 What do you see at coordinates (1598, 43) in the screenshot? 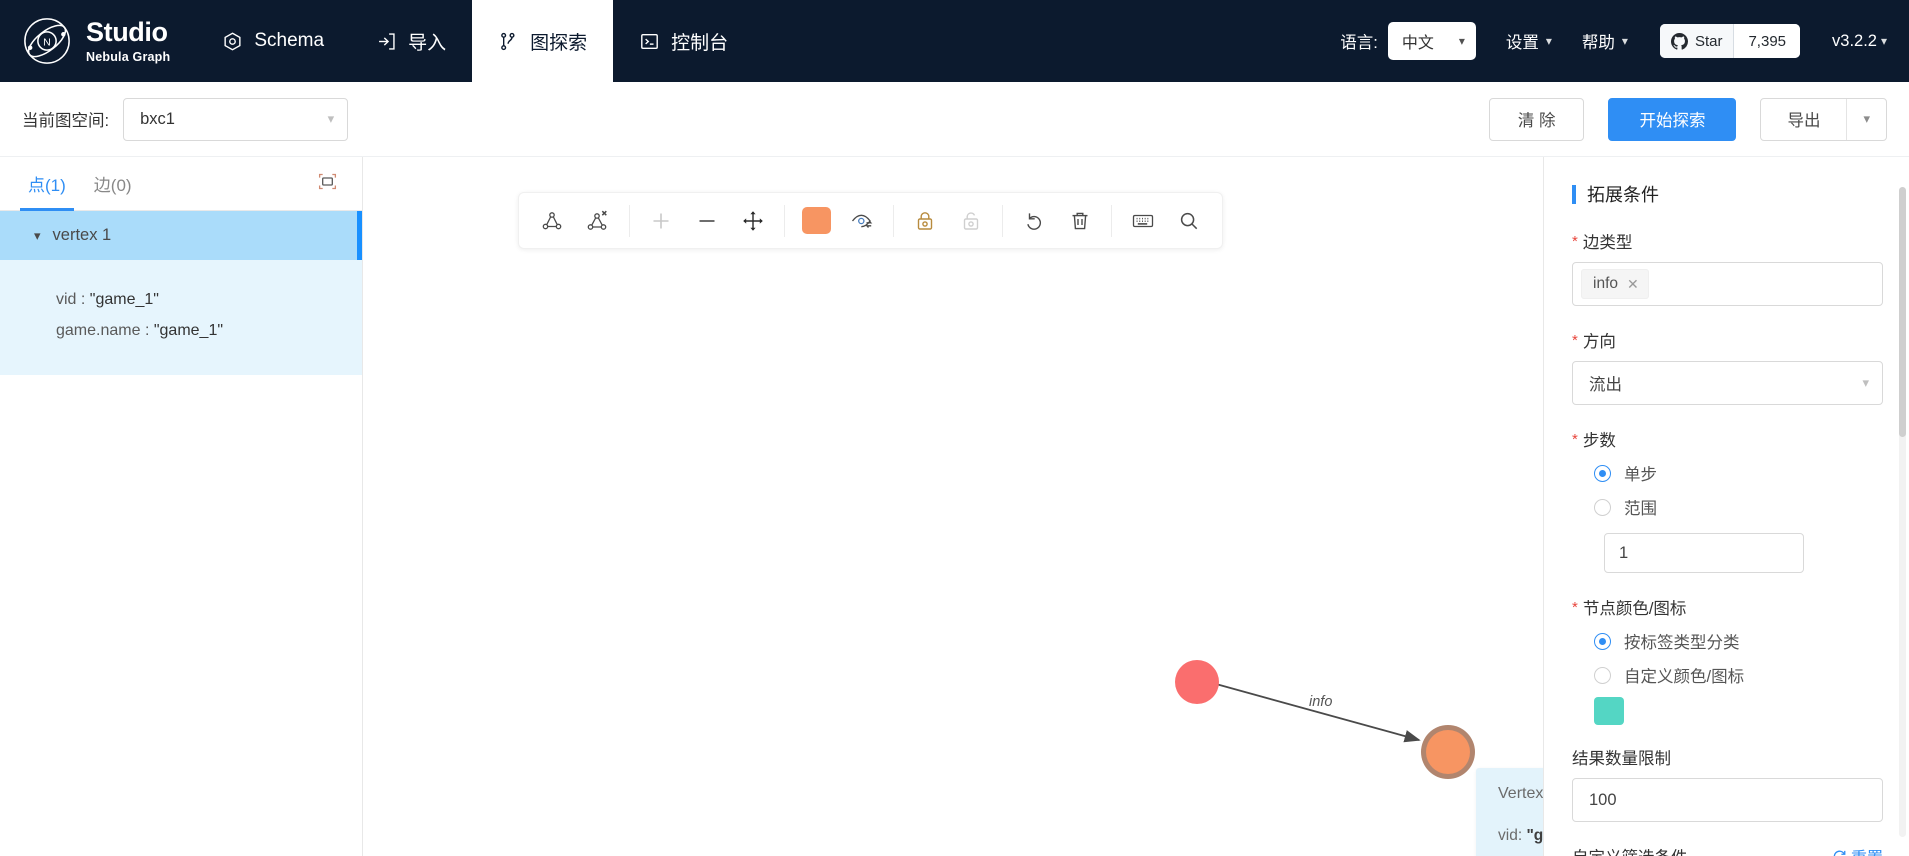
I see `help-label: 帮助` at bounding box center [1598, 43].